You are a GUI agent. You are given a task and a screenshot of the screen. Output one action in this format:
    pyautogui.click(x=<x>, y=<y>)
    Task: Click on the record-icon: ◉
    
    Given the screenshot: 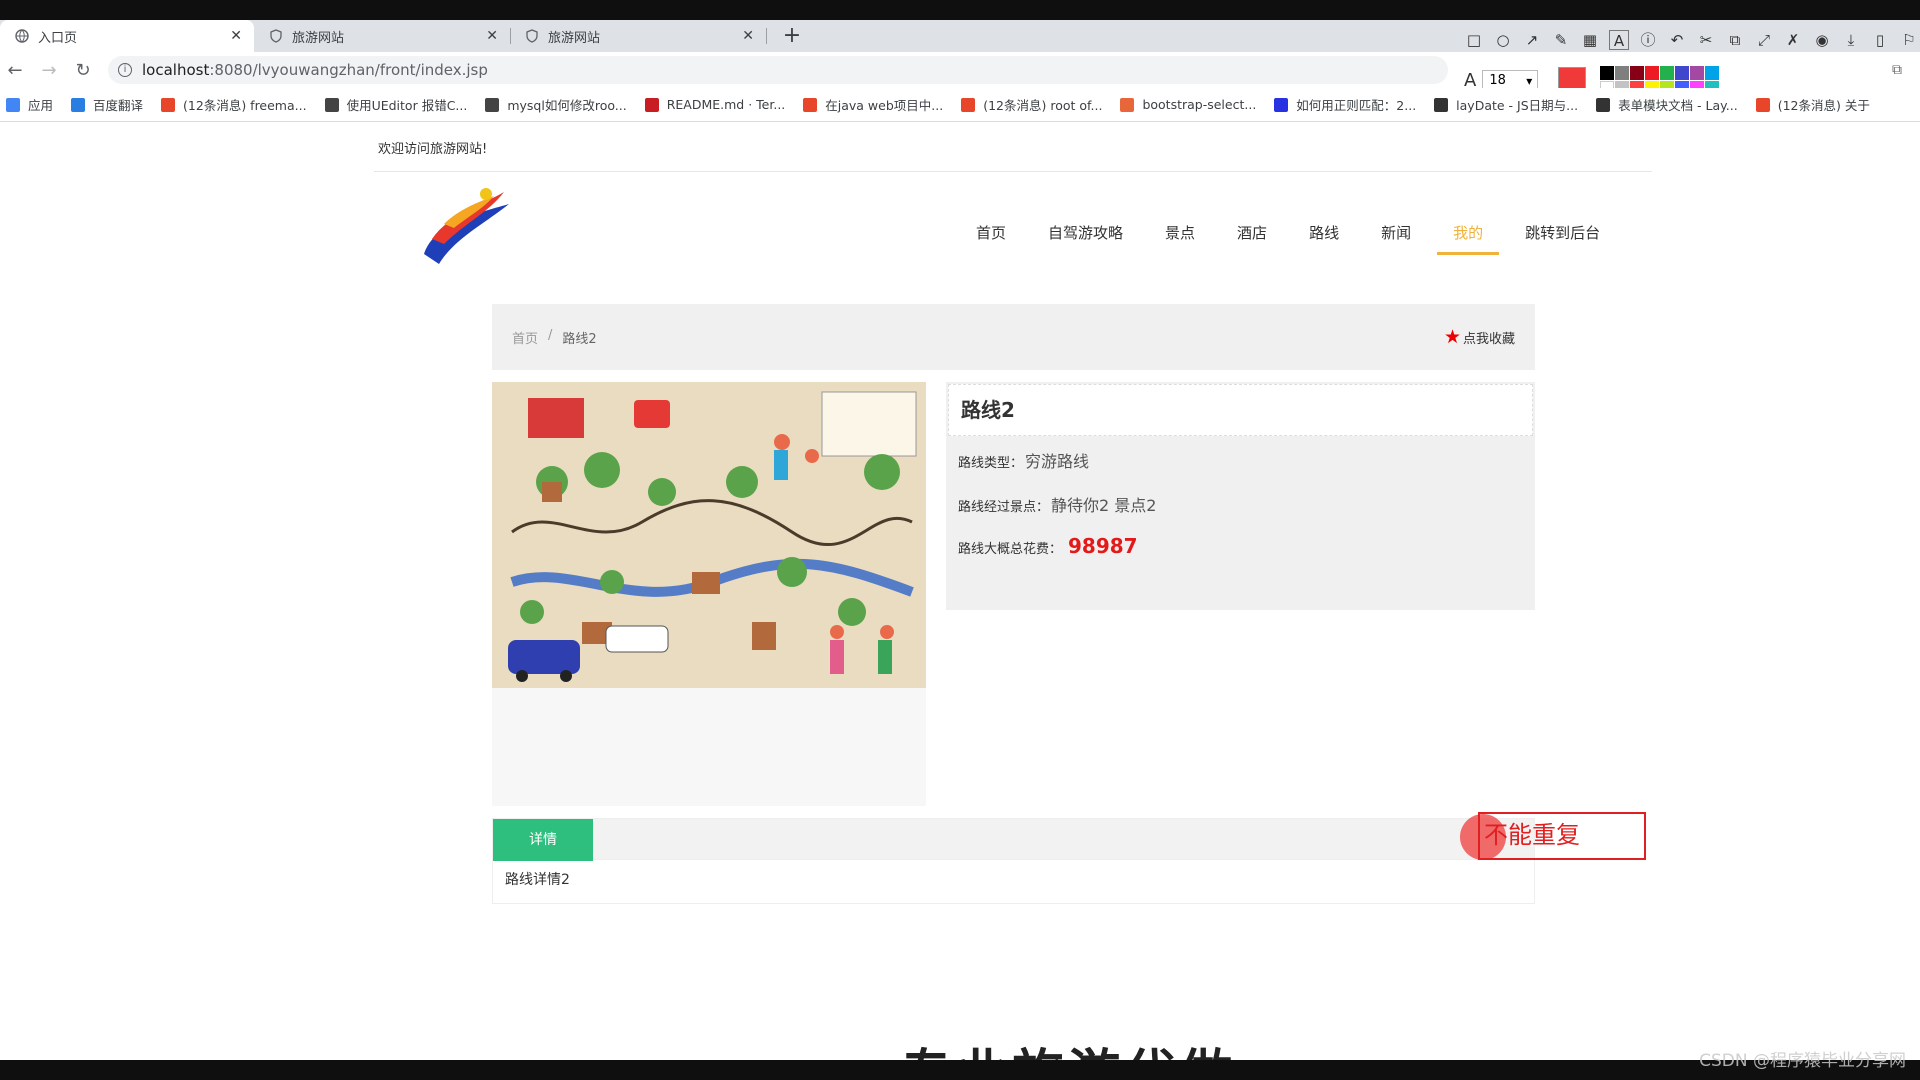 What is the action you would take?
    pyautogui.click(x=1822, y=40)
    